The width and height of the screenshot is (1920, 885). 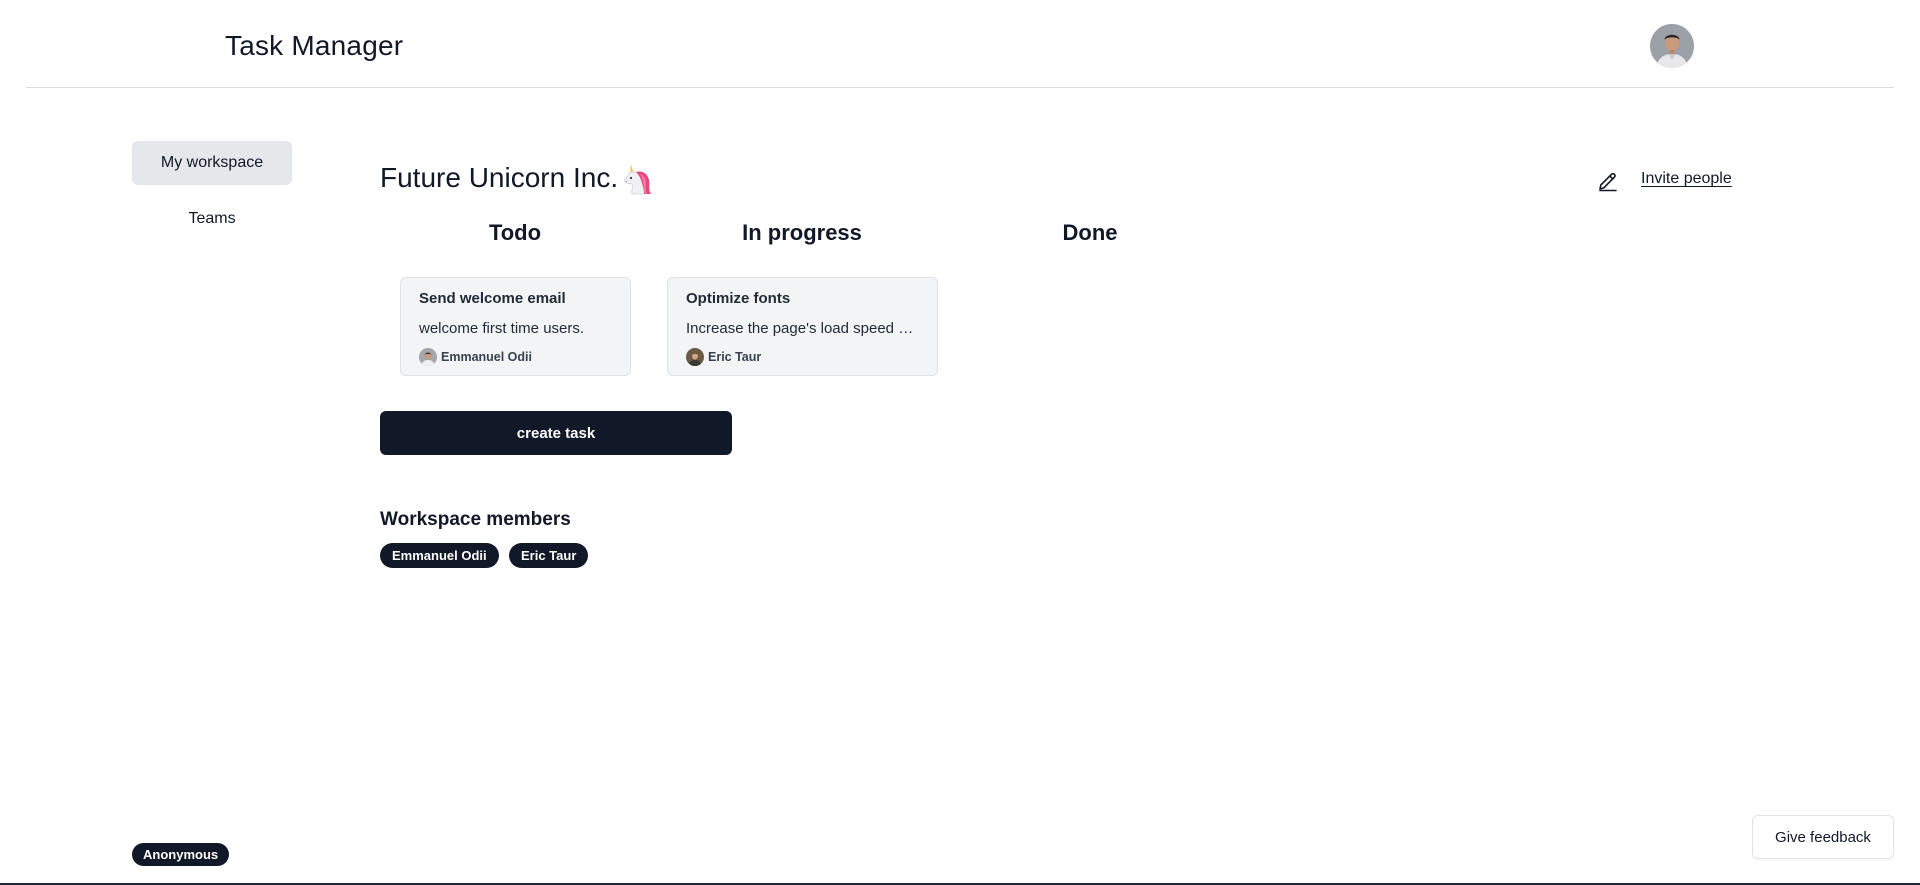 What do you see at coordinates (212, 219) in the screenshot?
I see `sidebar-item-teams: Teams` at bounding box center [212, 219].